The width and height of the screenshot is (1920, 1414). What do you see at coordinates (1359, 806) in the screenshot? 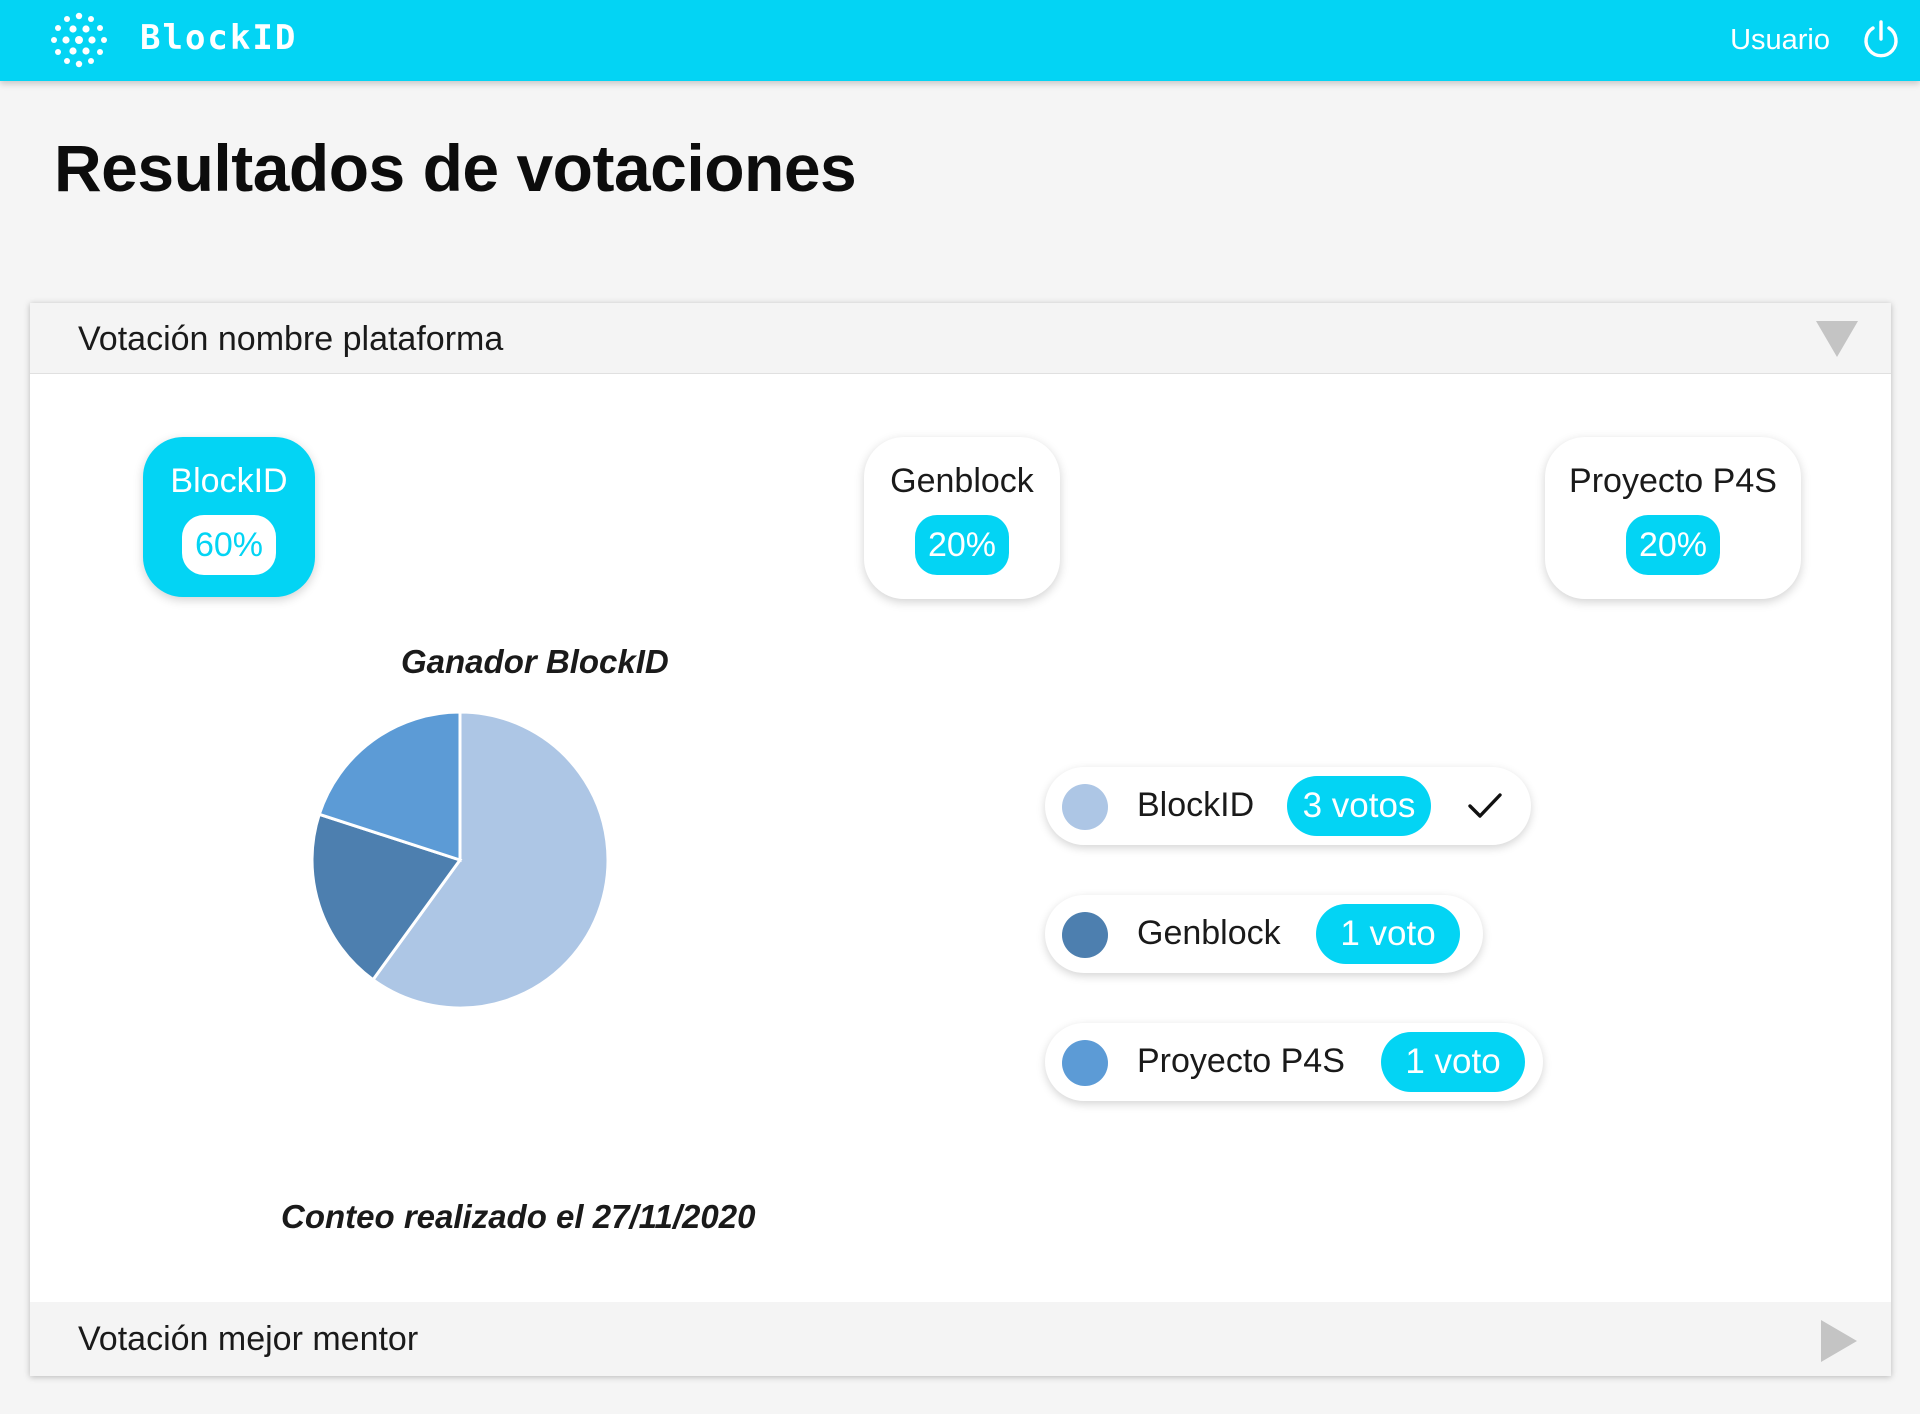
I see `vote-count-badge: 3 votos` at bounding box center [1359, 806].